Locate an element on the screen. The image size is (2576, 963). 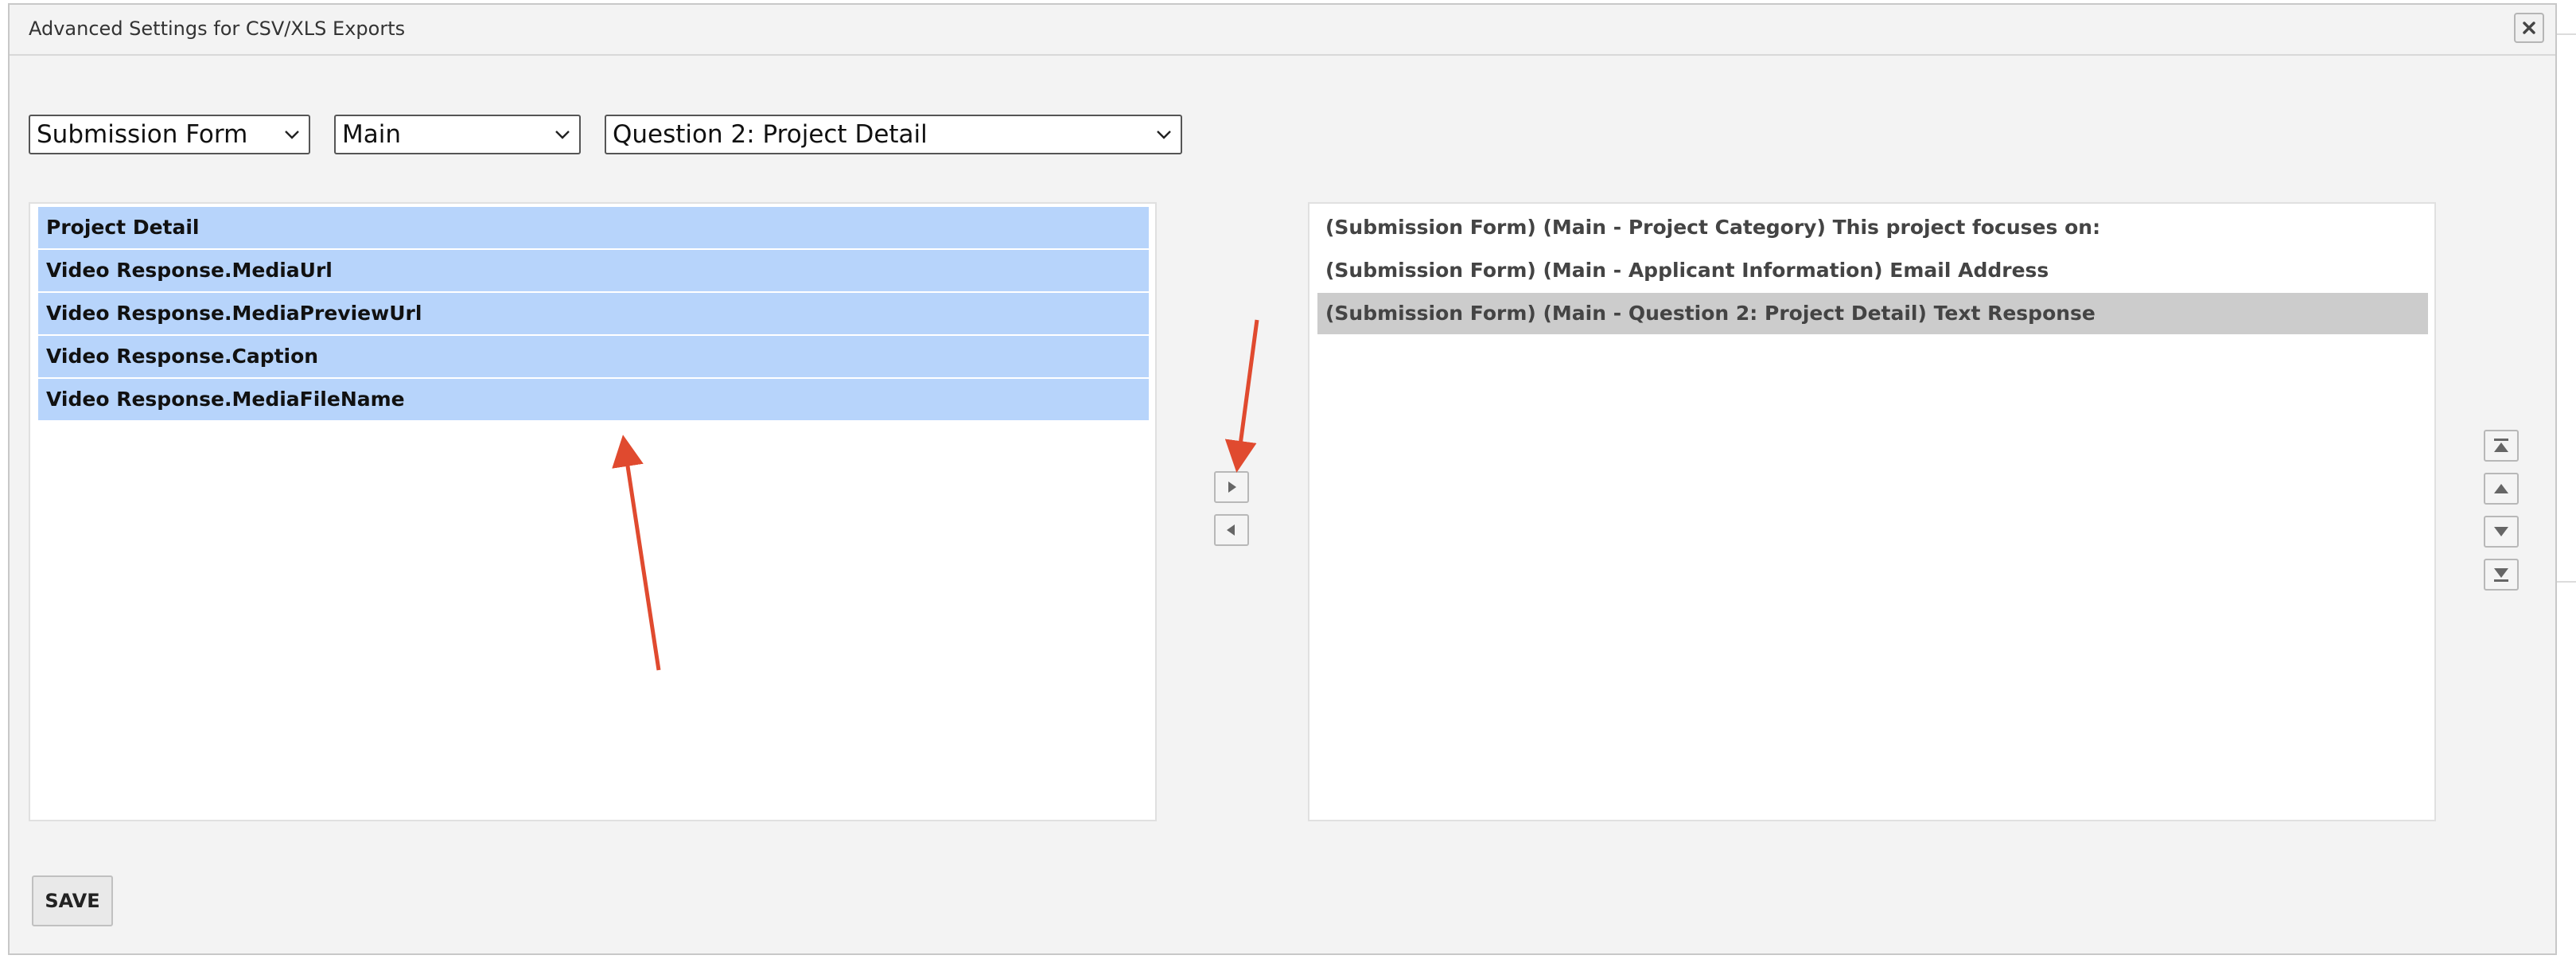
triangle-up-icon is located at coordinates (2501, 488).